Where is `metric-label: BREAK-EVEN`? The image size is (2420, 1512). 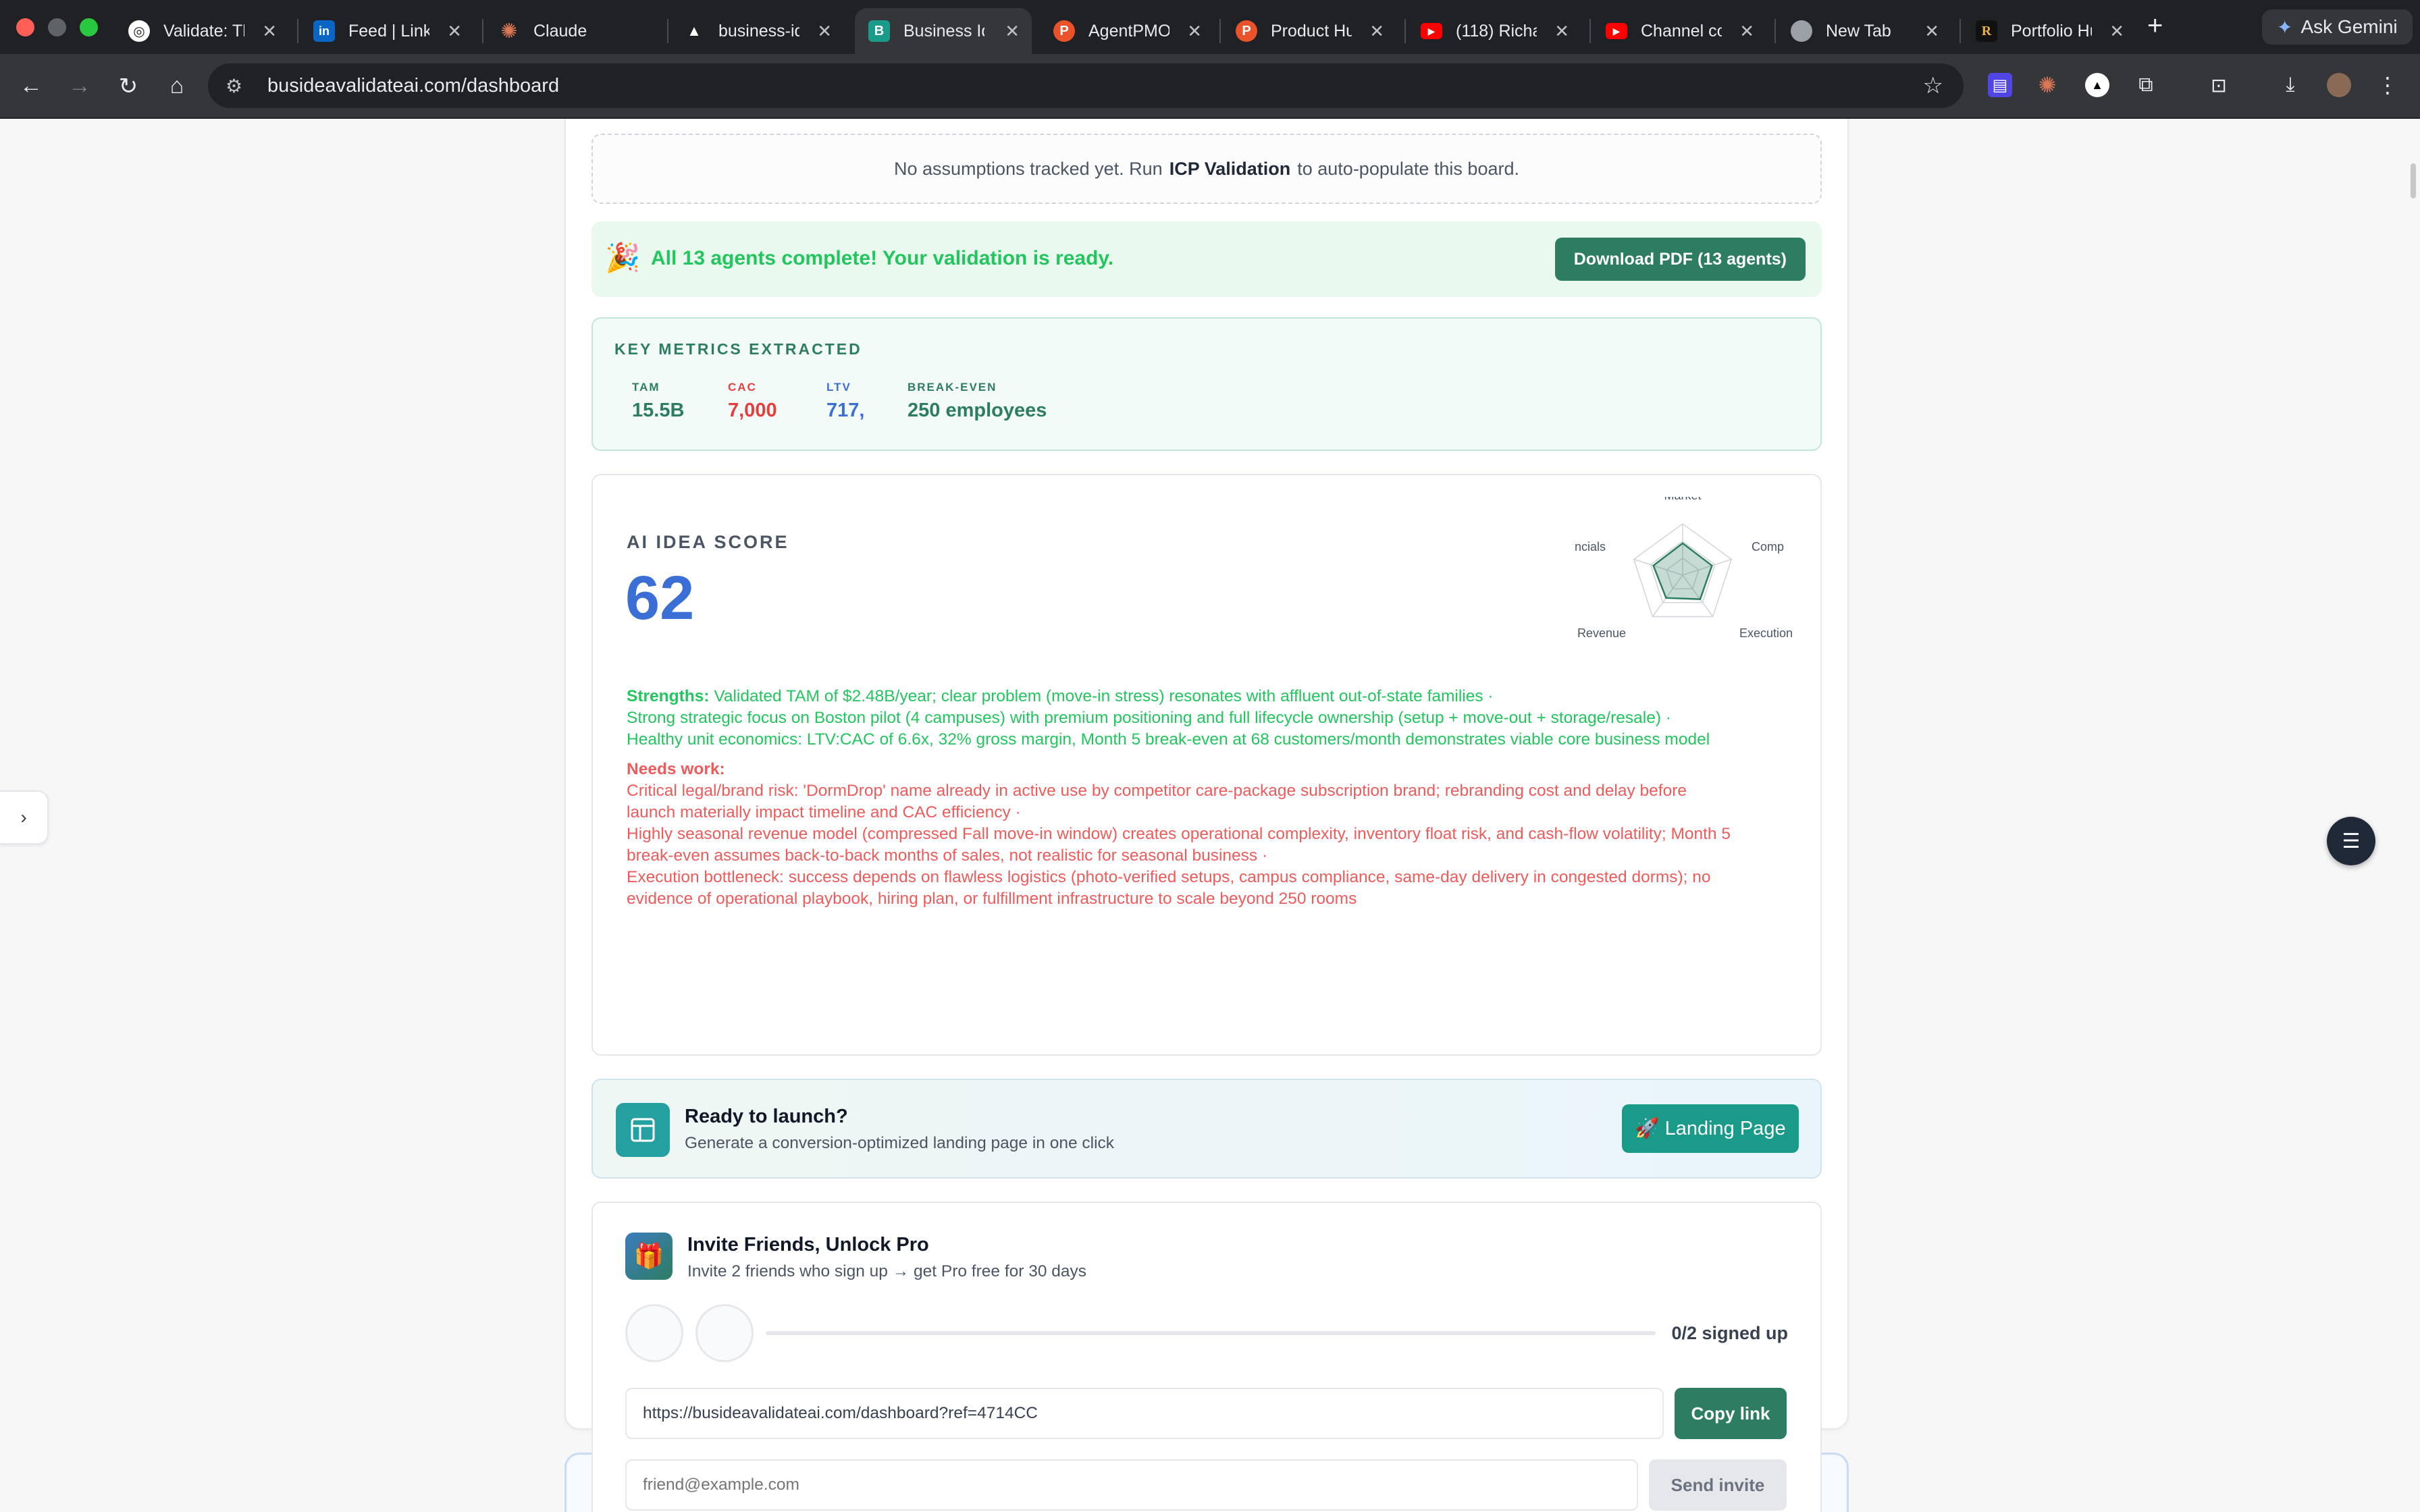 metric-label: BREAK-EVEN is located at coordinates (952, 387).